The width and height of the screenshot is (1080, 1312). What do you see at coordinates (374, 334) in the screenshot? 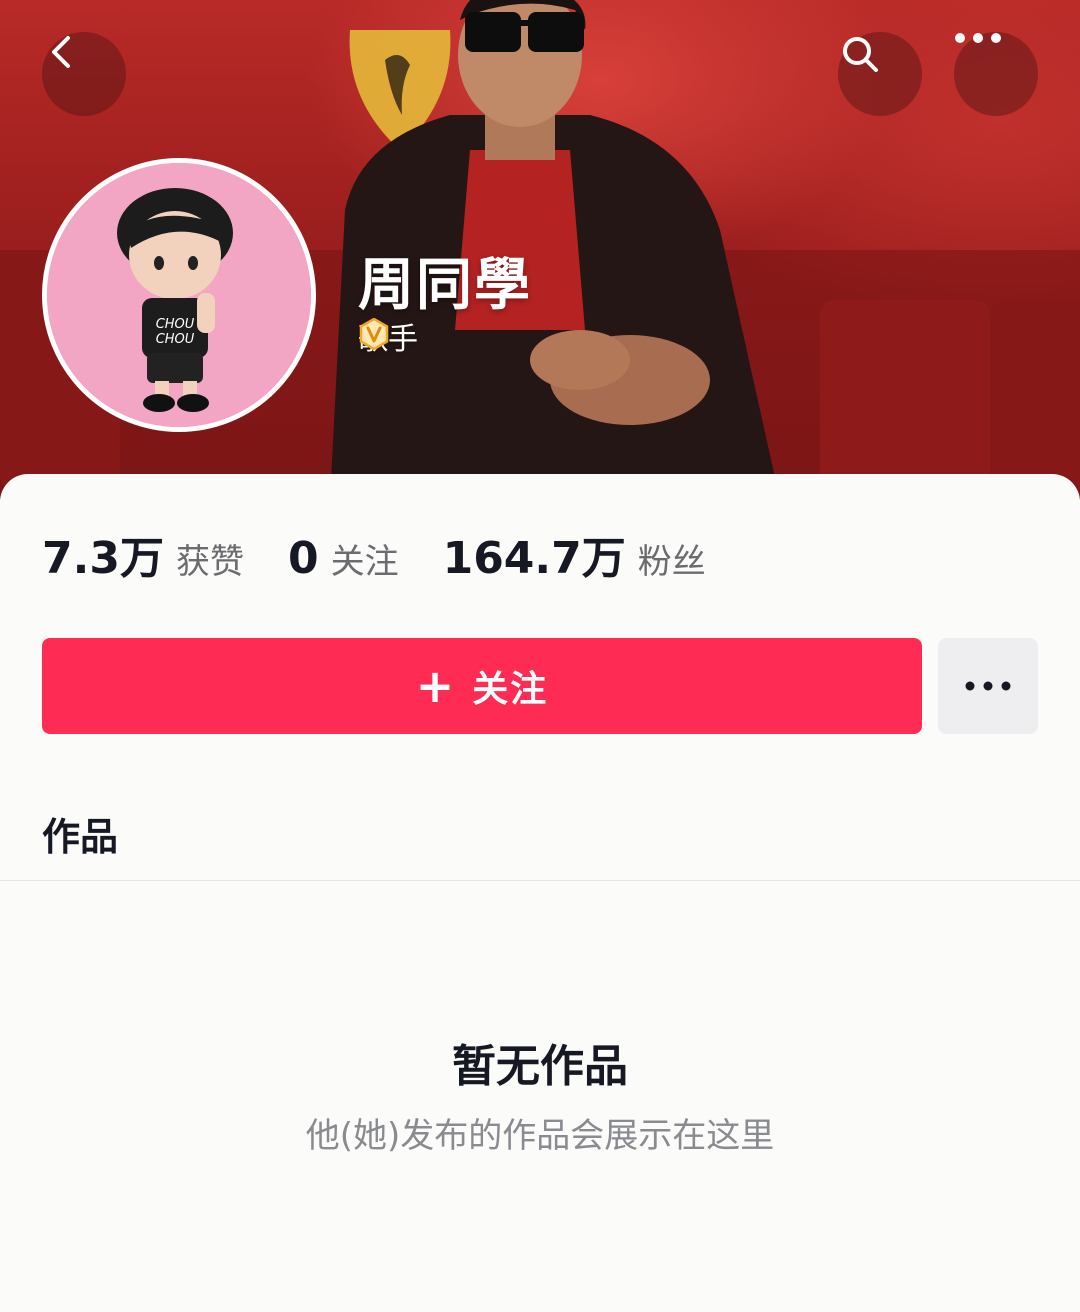
I see `verified-v-badge-icon` at bounding box center [374, 334].